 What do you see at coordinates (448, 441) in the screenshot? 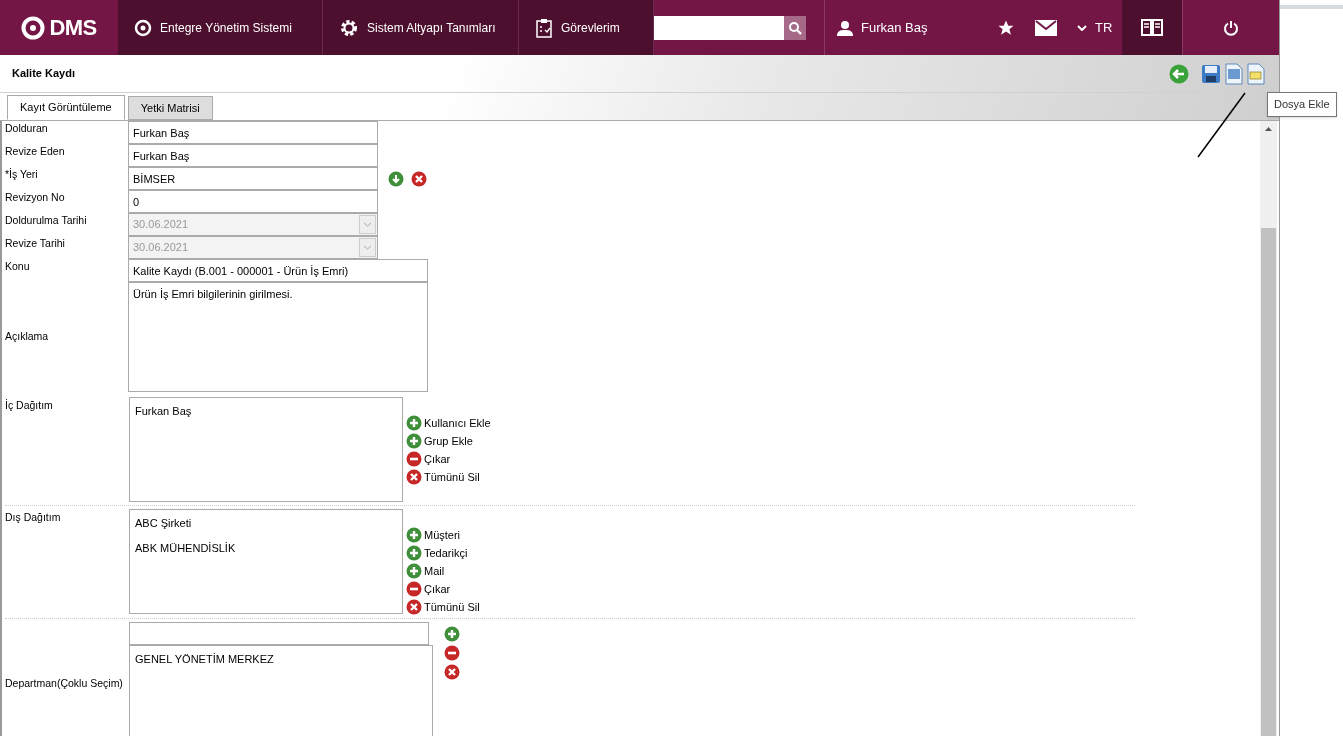
I see `action-link: Grup Ekle` at bounding box center [448, 441].